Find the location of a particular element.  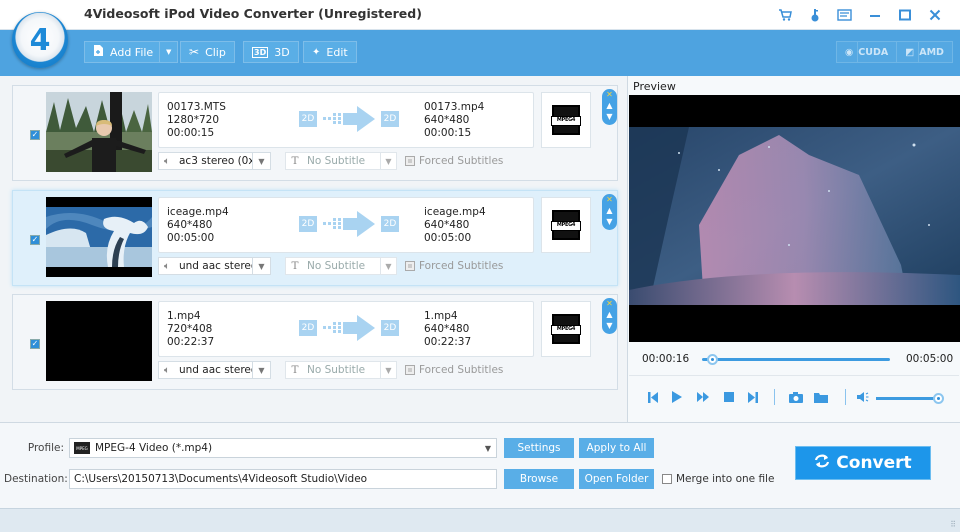

settings-button: Settings is located at coordinates (539, 448).